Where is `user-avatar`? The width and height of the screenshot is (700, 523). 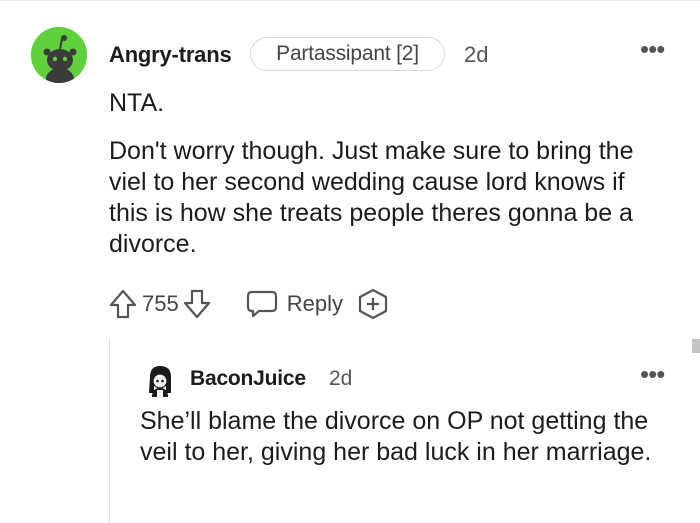
user-avatar is located at coordinates (59, 55).